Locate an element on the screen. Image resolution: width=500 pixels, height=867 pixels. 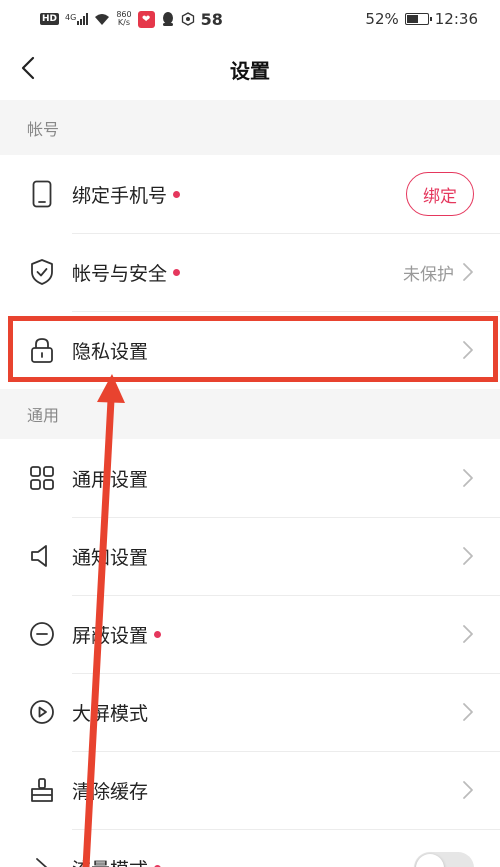
privacy-right is located at coordinates (468, 350).